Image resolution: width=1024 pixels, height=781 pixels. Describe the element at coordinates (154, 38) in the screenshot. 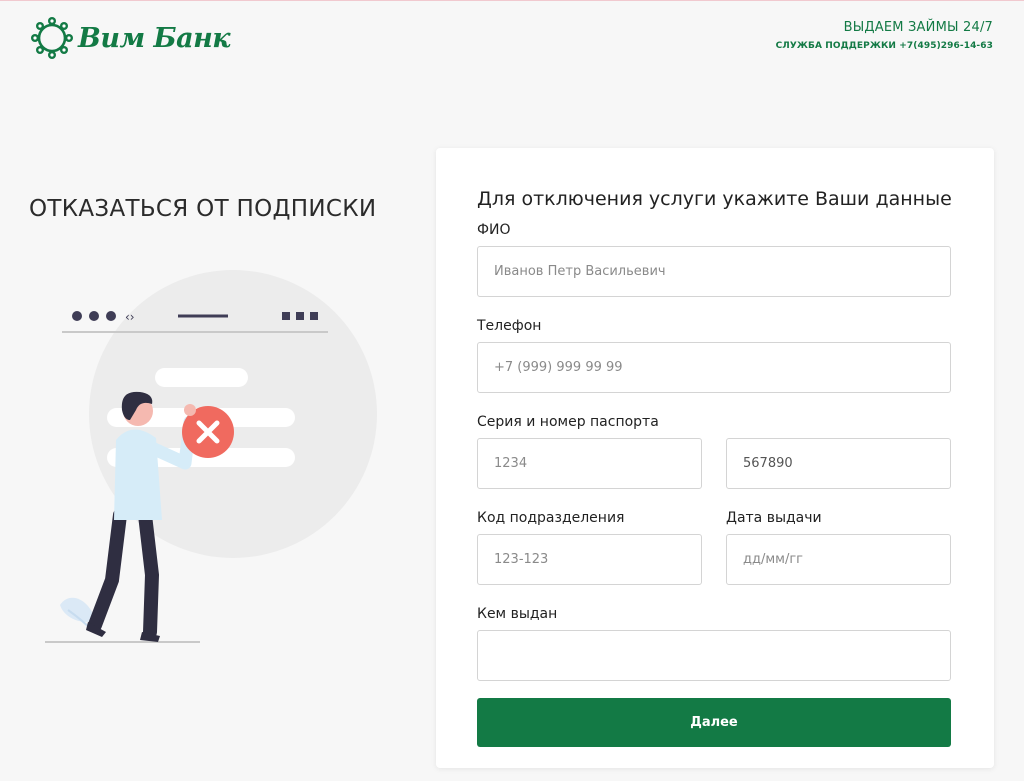

I see `logo-text: Вим Банк` at that location.